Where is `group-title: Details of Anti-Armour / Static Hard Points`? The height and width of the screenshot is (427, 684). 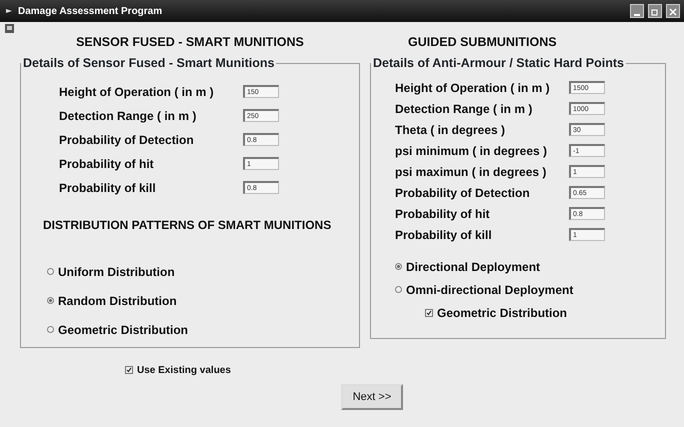 group-title: Details of Anti-Armour / Static Hard Points is located at coordinates (498, 63).